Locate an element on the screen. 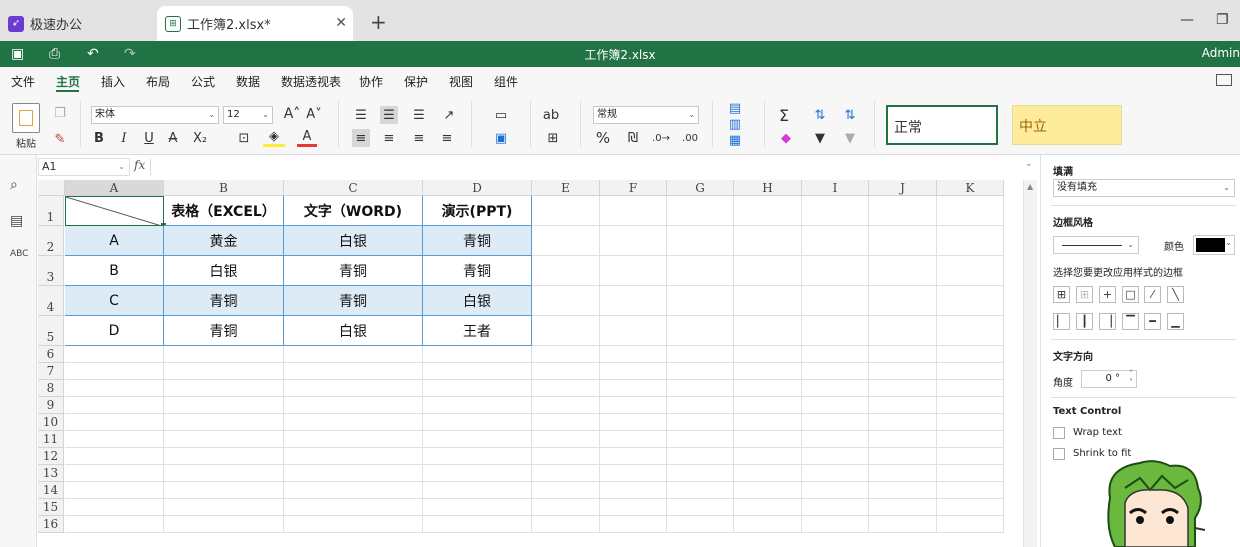  increase-decimal-icon: .0→ is located at coordinates (661, 138).